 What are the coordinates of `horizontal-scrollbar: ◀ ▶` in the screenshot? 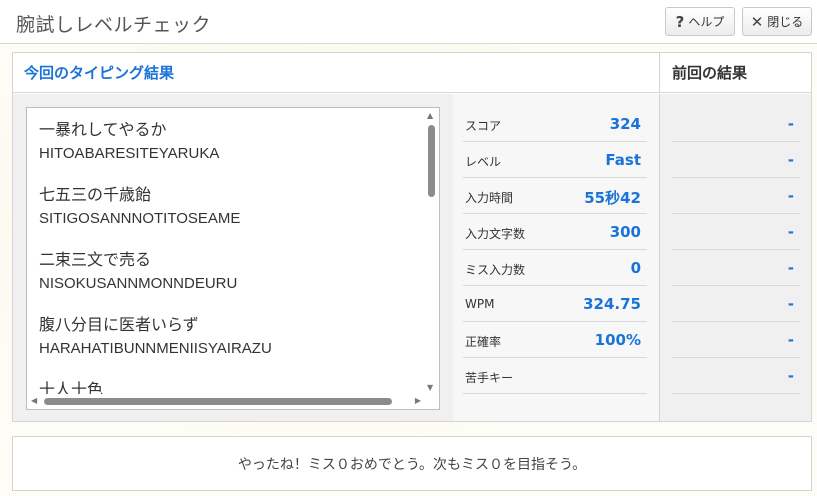 It's located at (227, 401).